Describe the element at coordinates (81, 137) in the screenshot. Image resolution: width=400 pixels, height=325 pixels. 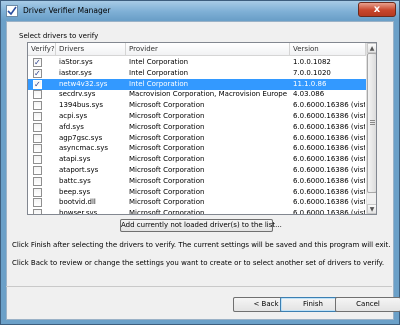
I see `driver-name: agp7gsc.sys` at that location.